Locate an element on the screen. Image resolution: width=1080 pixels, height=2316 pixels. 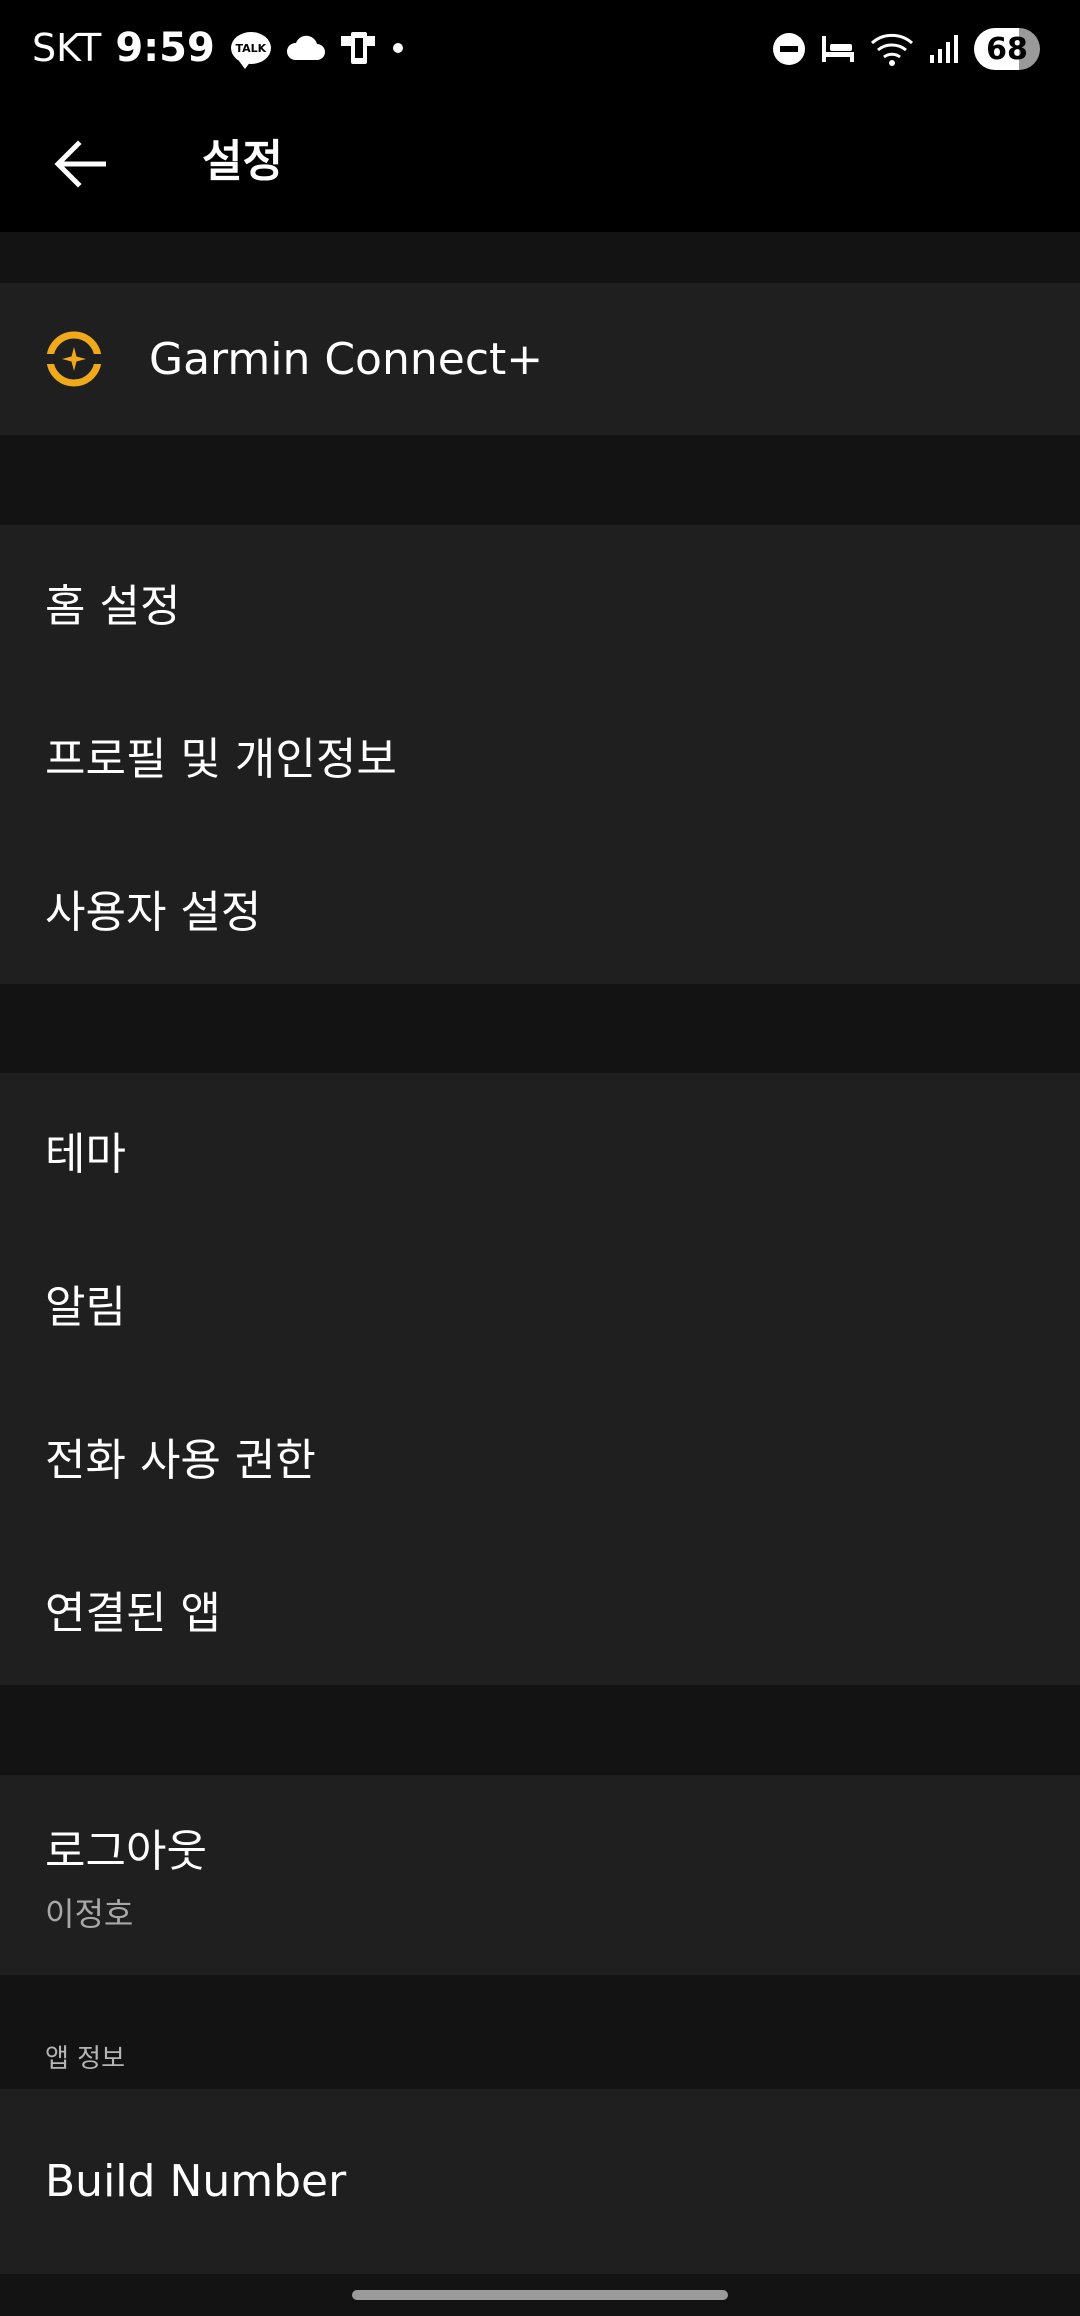
do-not-disturb-icon is located at coordinates (789, 49).